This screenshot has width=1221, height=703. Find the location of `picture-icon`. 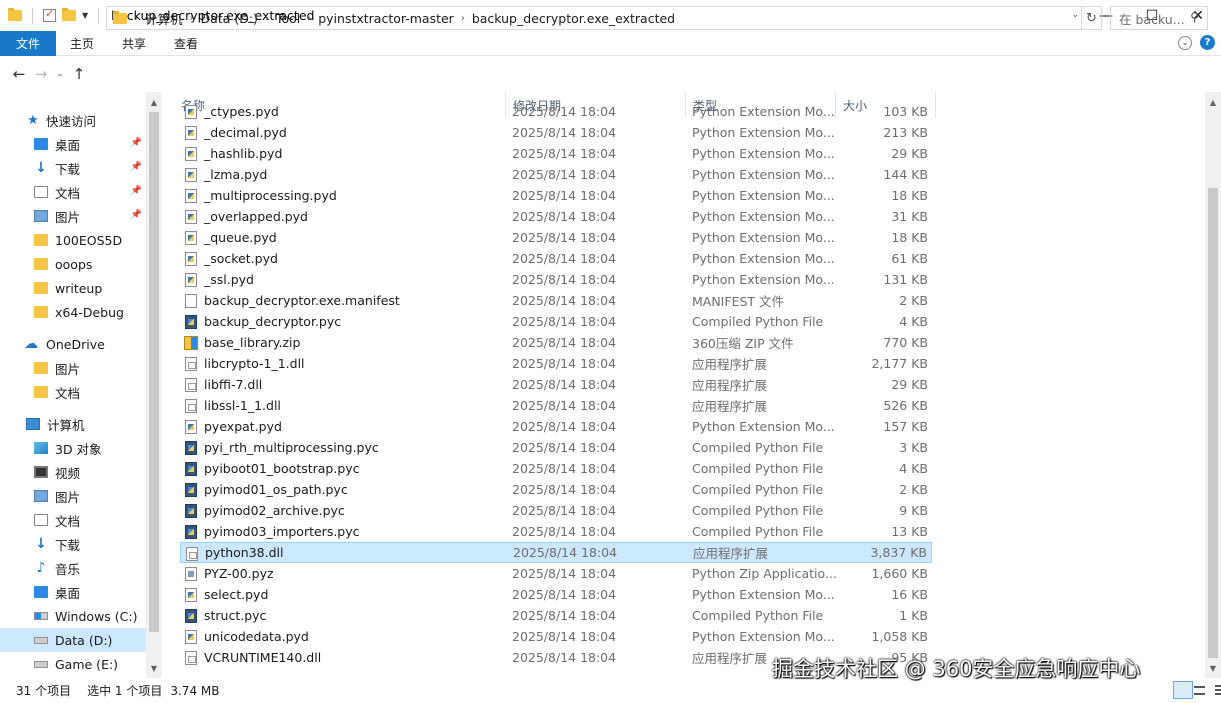

picture-icon is located at coordinates (41, 496).